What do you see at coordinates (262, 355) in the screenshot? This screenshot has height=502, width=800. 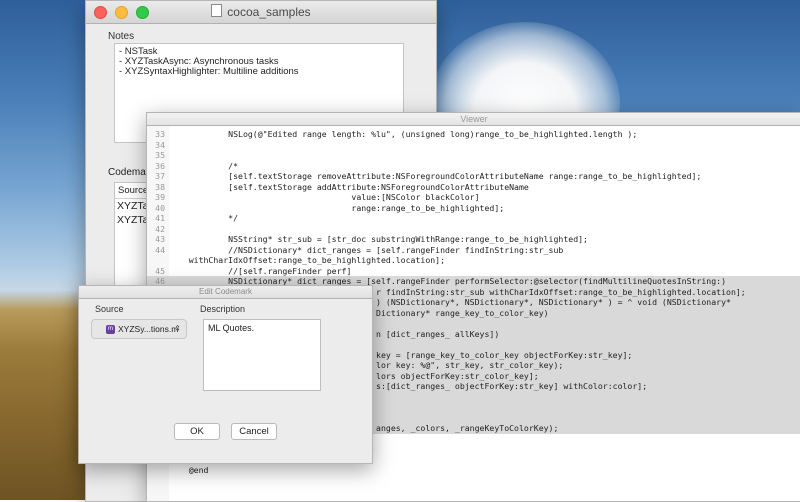 I see `description-field: ML Quotes.` at bounding box center [262, 355].